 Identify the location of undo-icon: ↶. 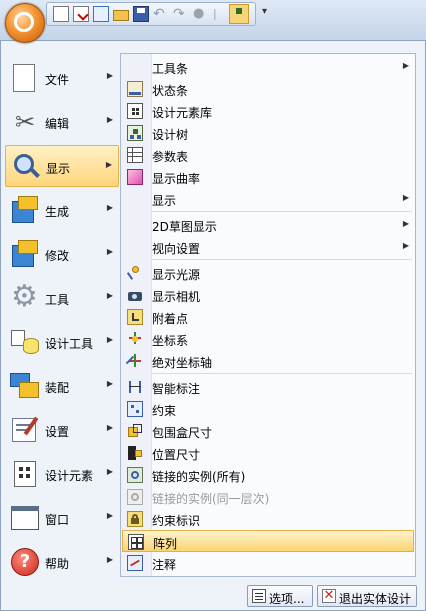
(161, 14).